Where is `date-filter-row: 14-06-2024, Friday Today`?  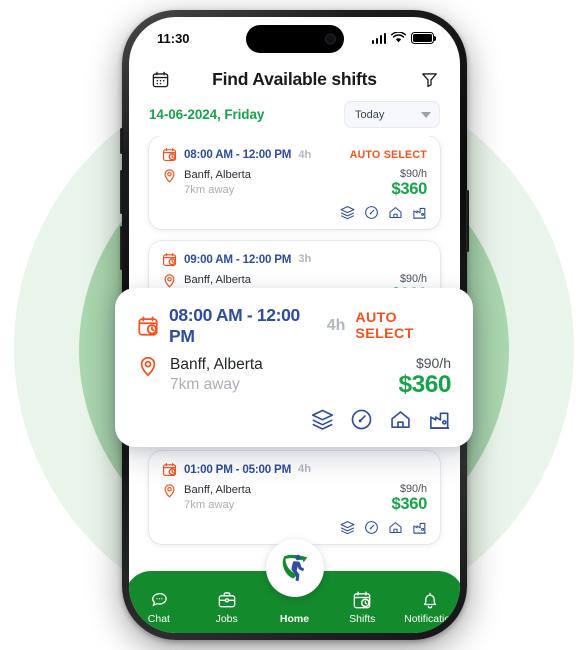
date-filter-row: 14-06-2024, Friday Today is located at coordinates (294, 115).